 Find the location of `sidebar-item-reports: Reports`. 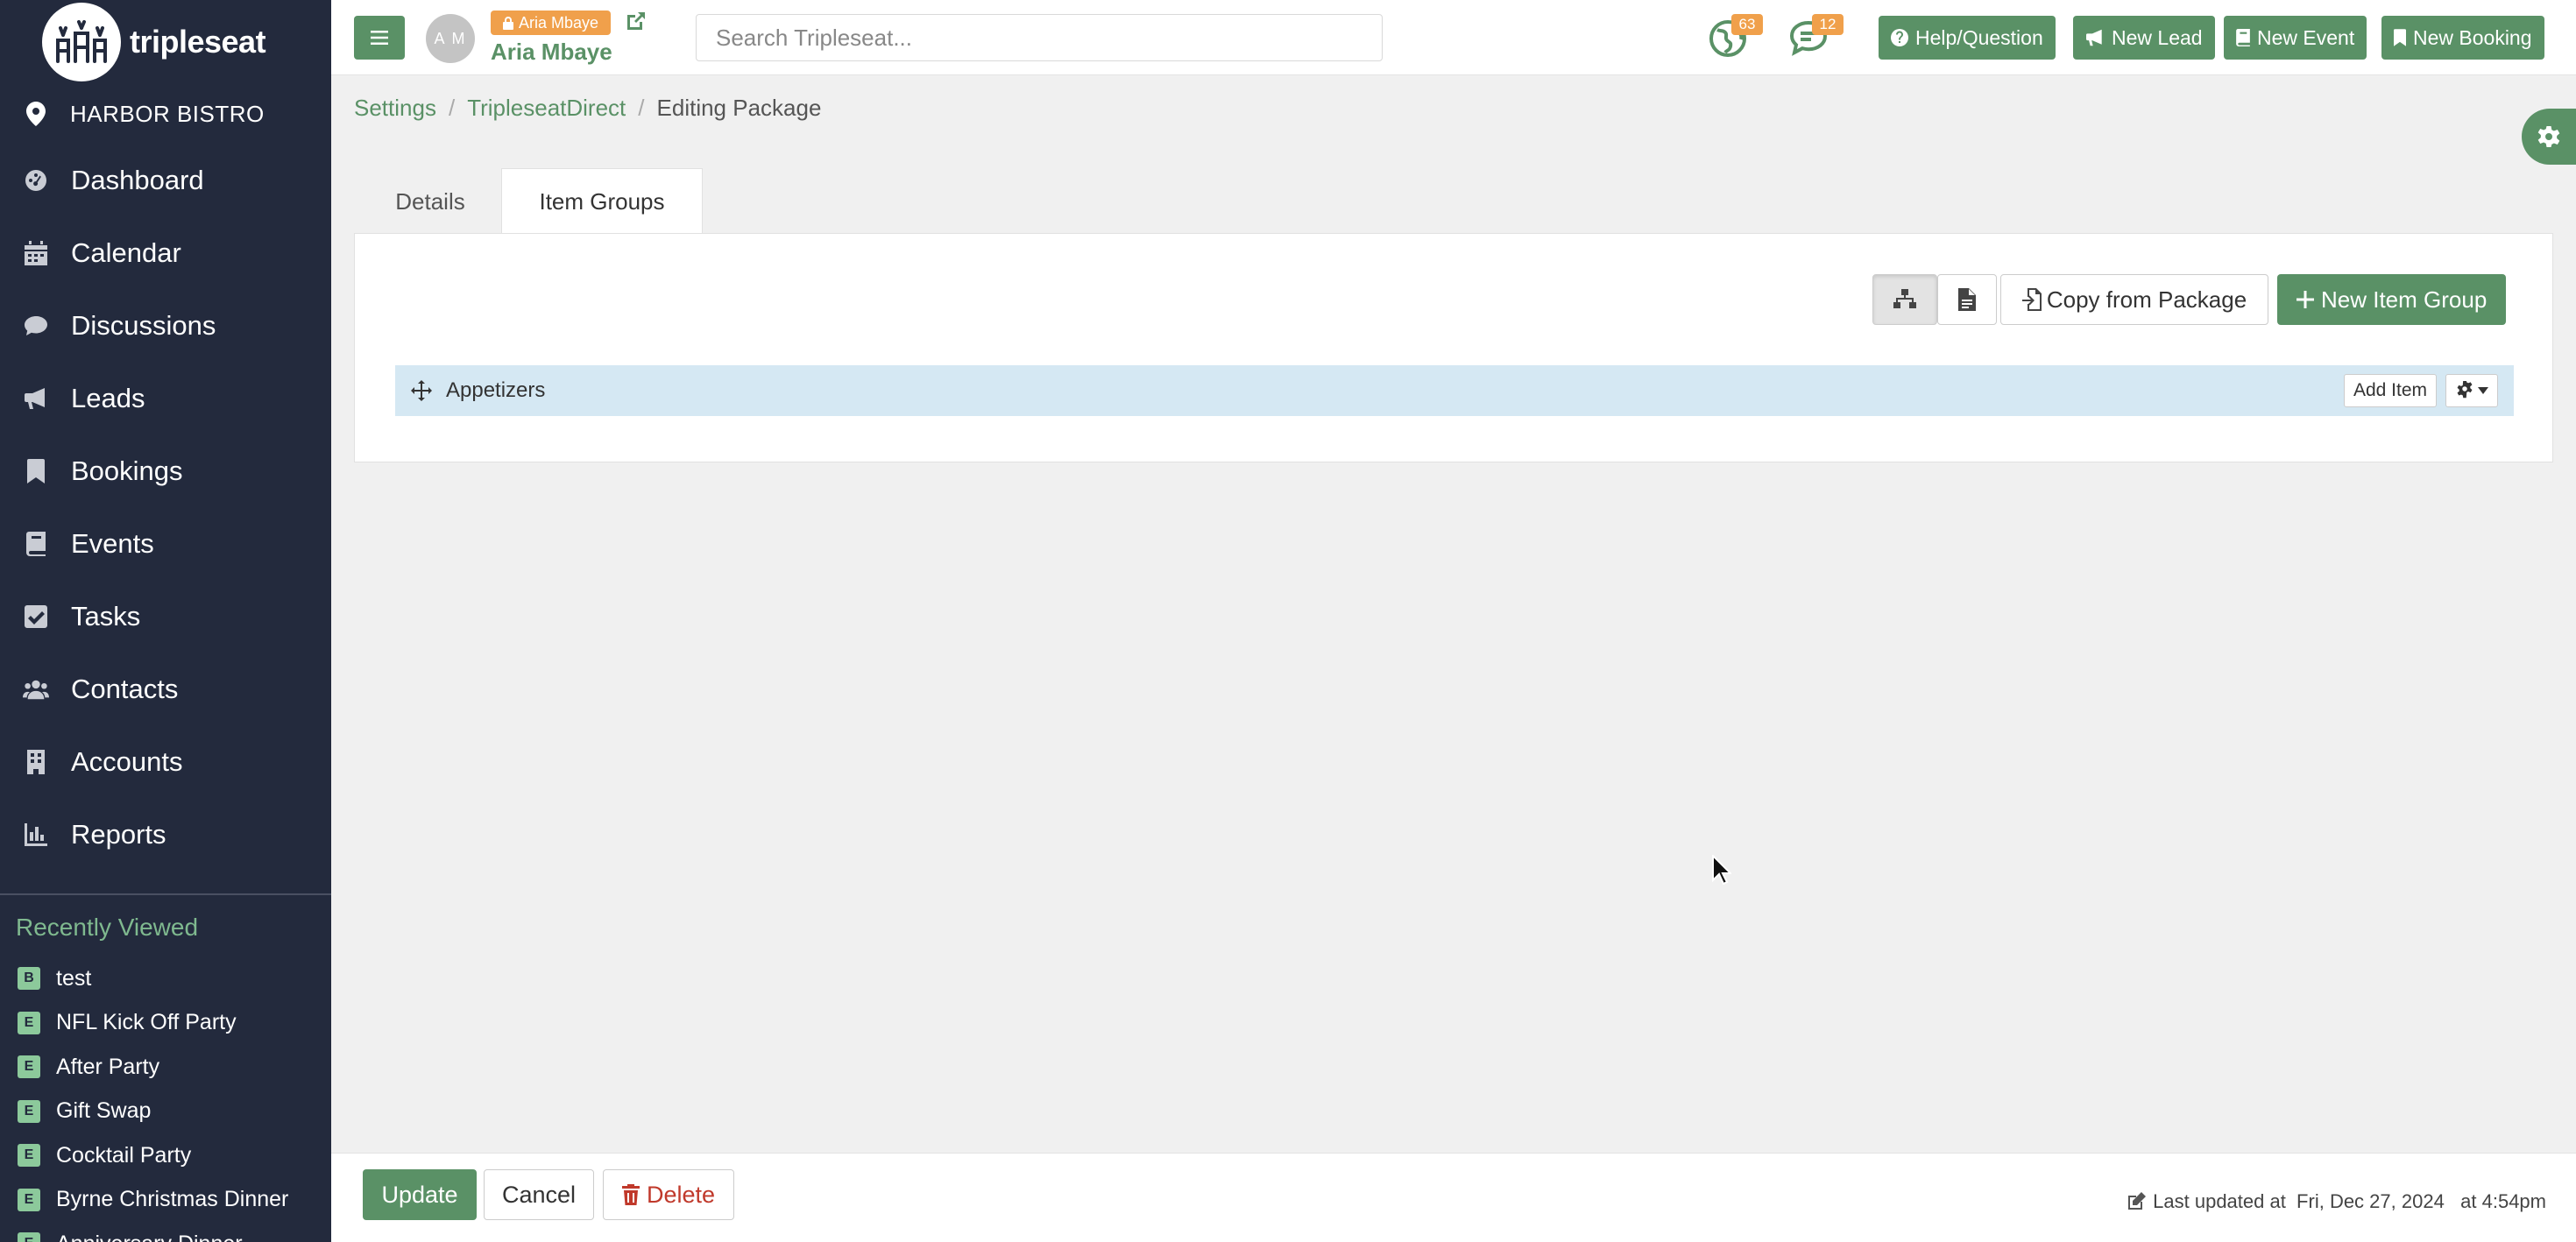

sidebar-item-reports: Reports is located at coordinates (165, 834).